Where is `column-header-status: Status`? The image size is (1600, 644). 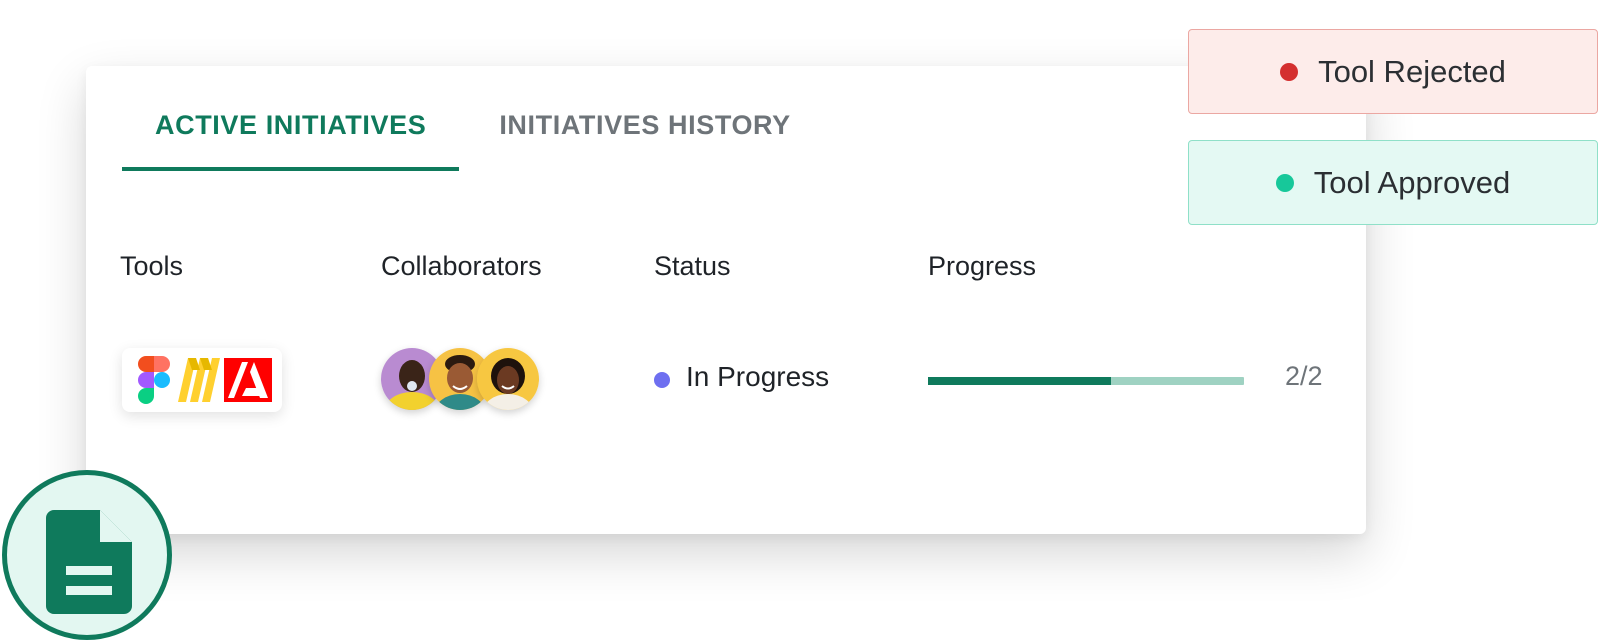 column-header-status: Status is located at coordinates (692, 266).